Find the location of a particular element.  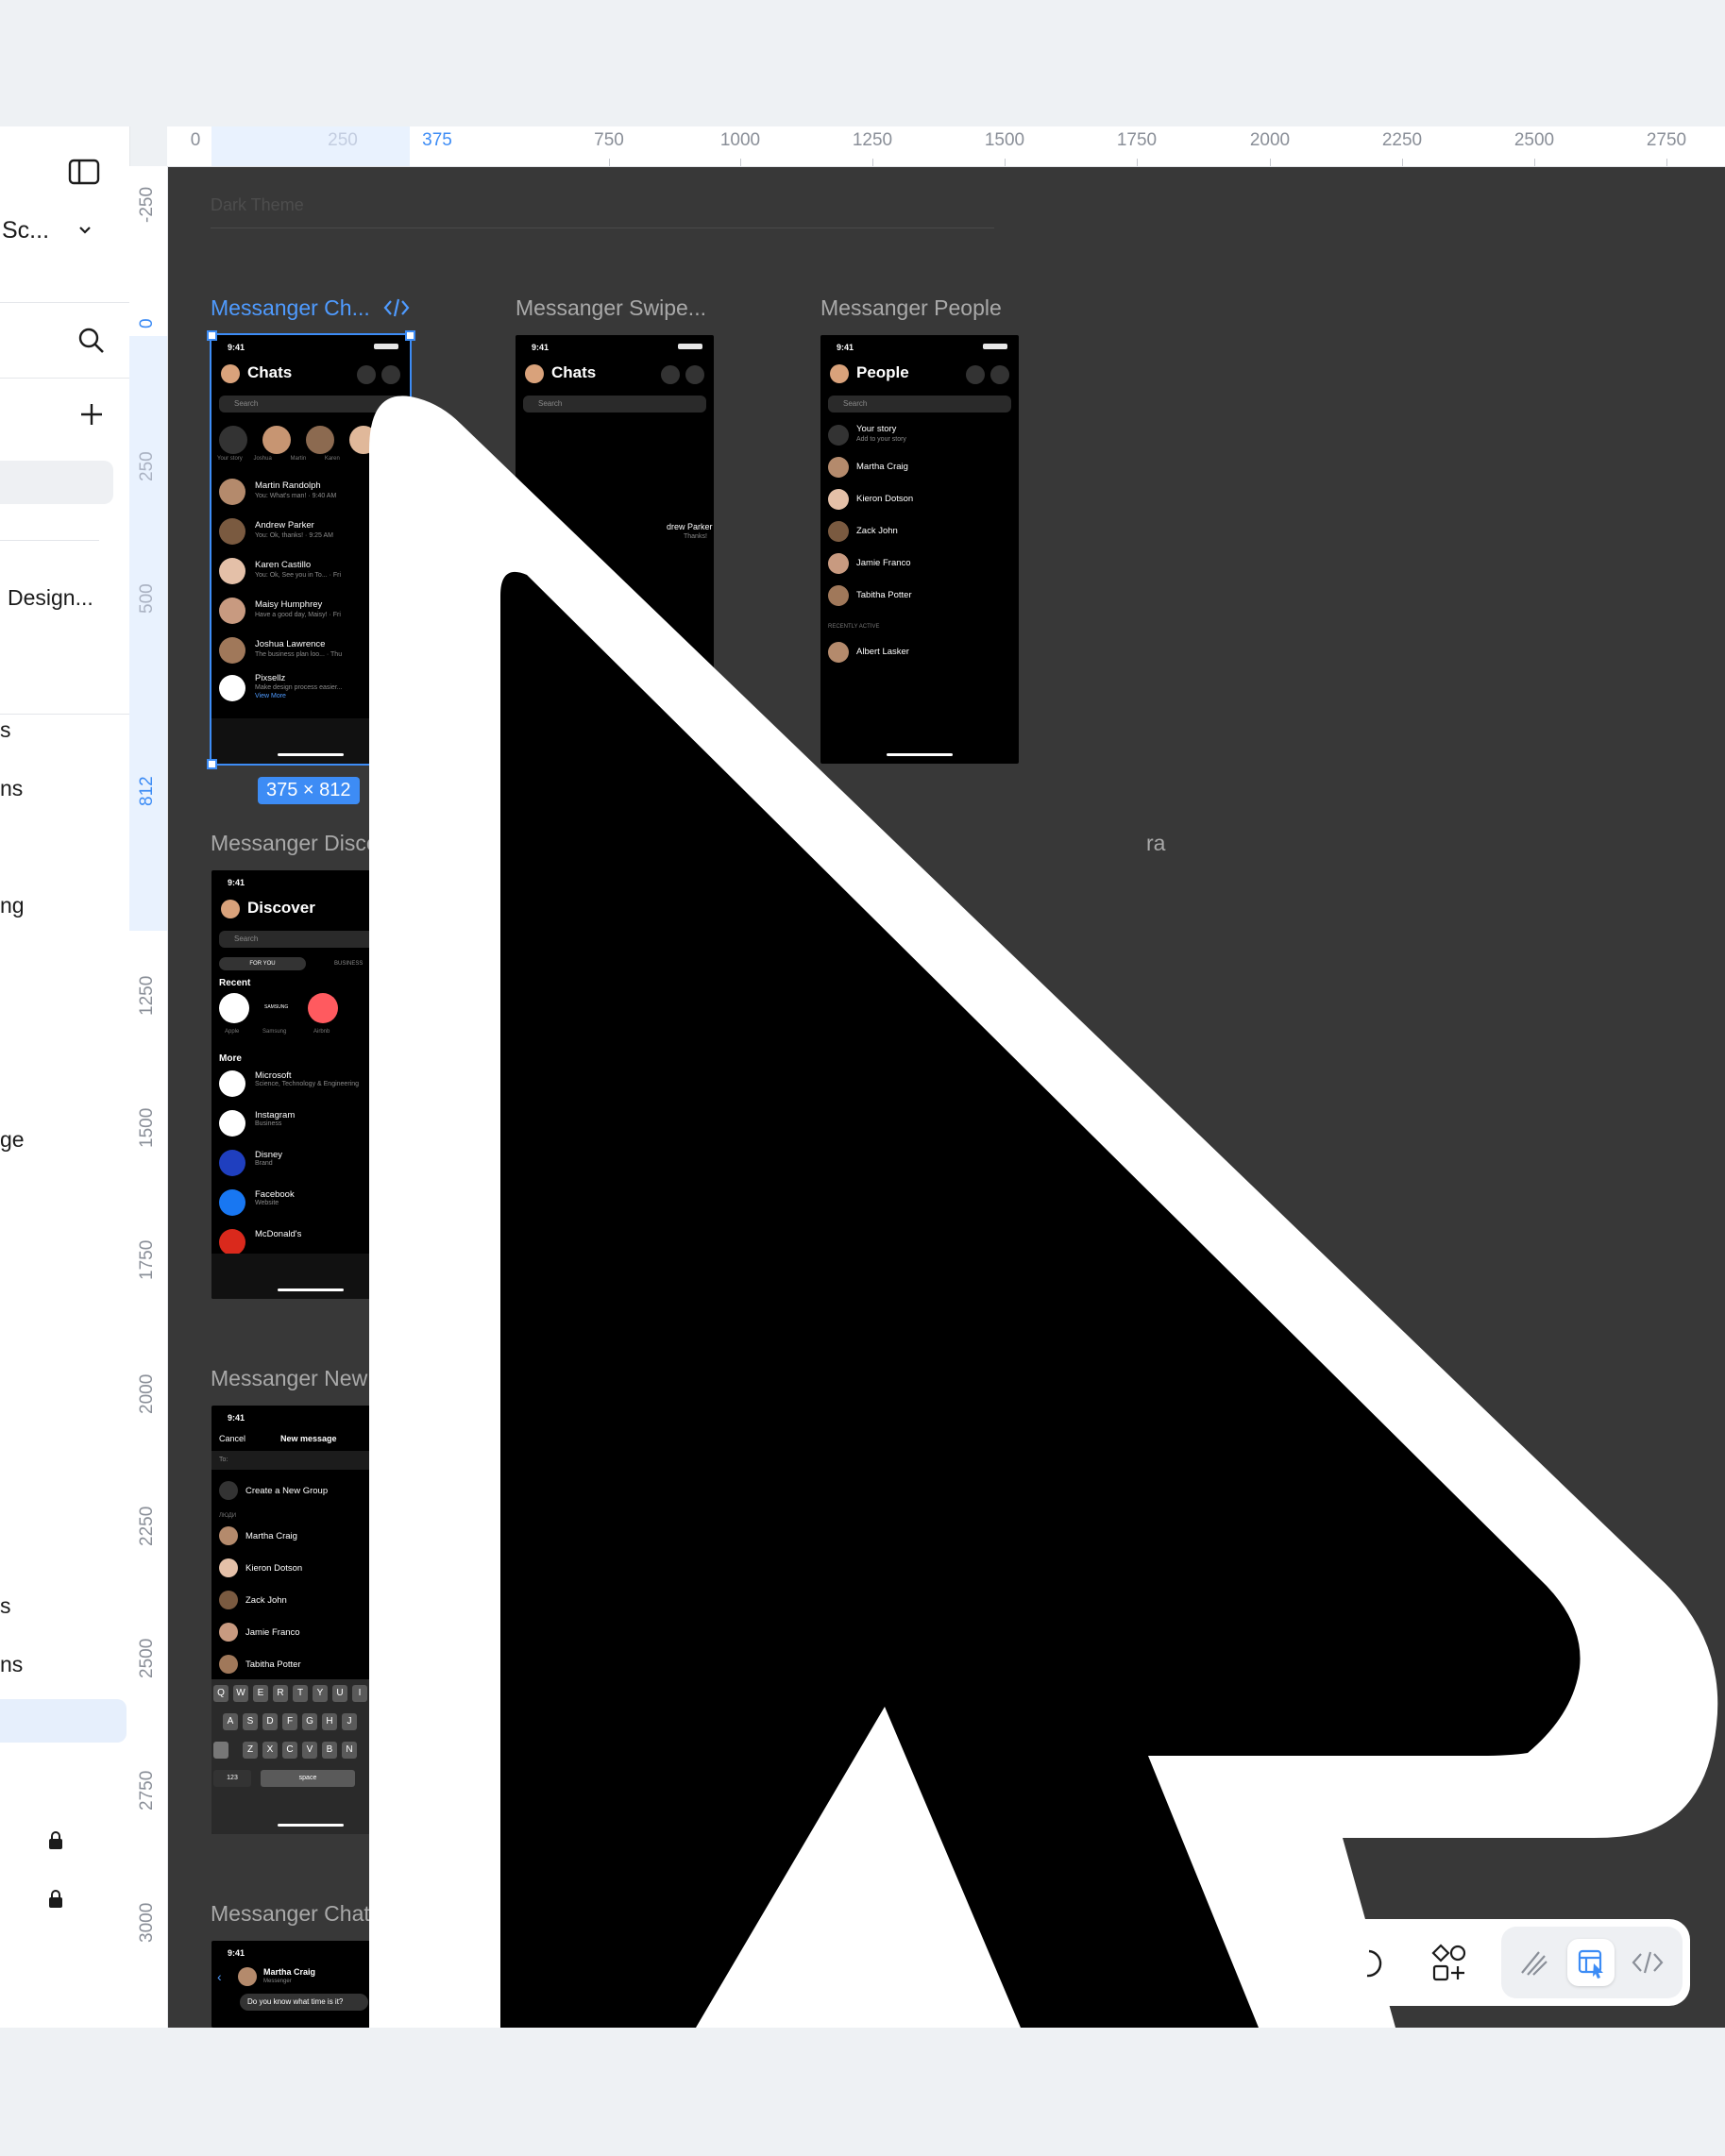

ruler-label: 1000 is located at coordinates (740, 140).